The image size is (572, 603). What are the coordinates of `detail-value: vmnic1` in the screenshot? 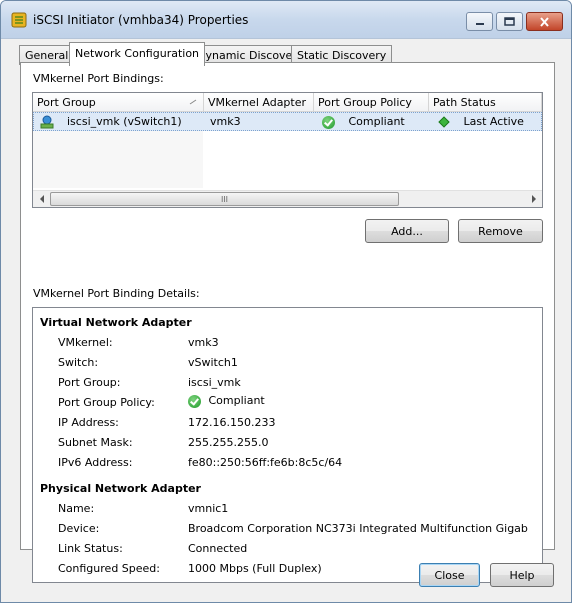 It's located at (208, 508).